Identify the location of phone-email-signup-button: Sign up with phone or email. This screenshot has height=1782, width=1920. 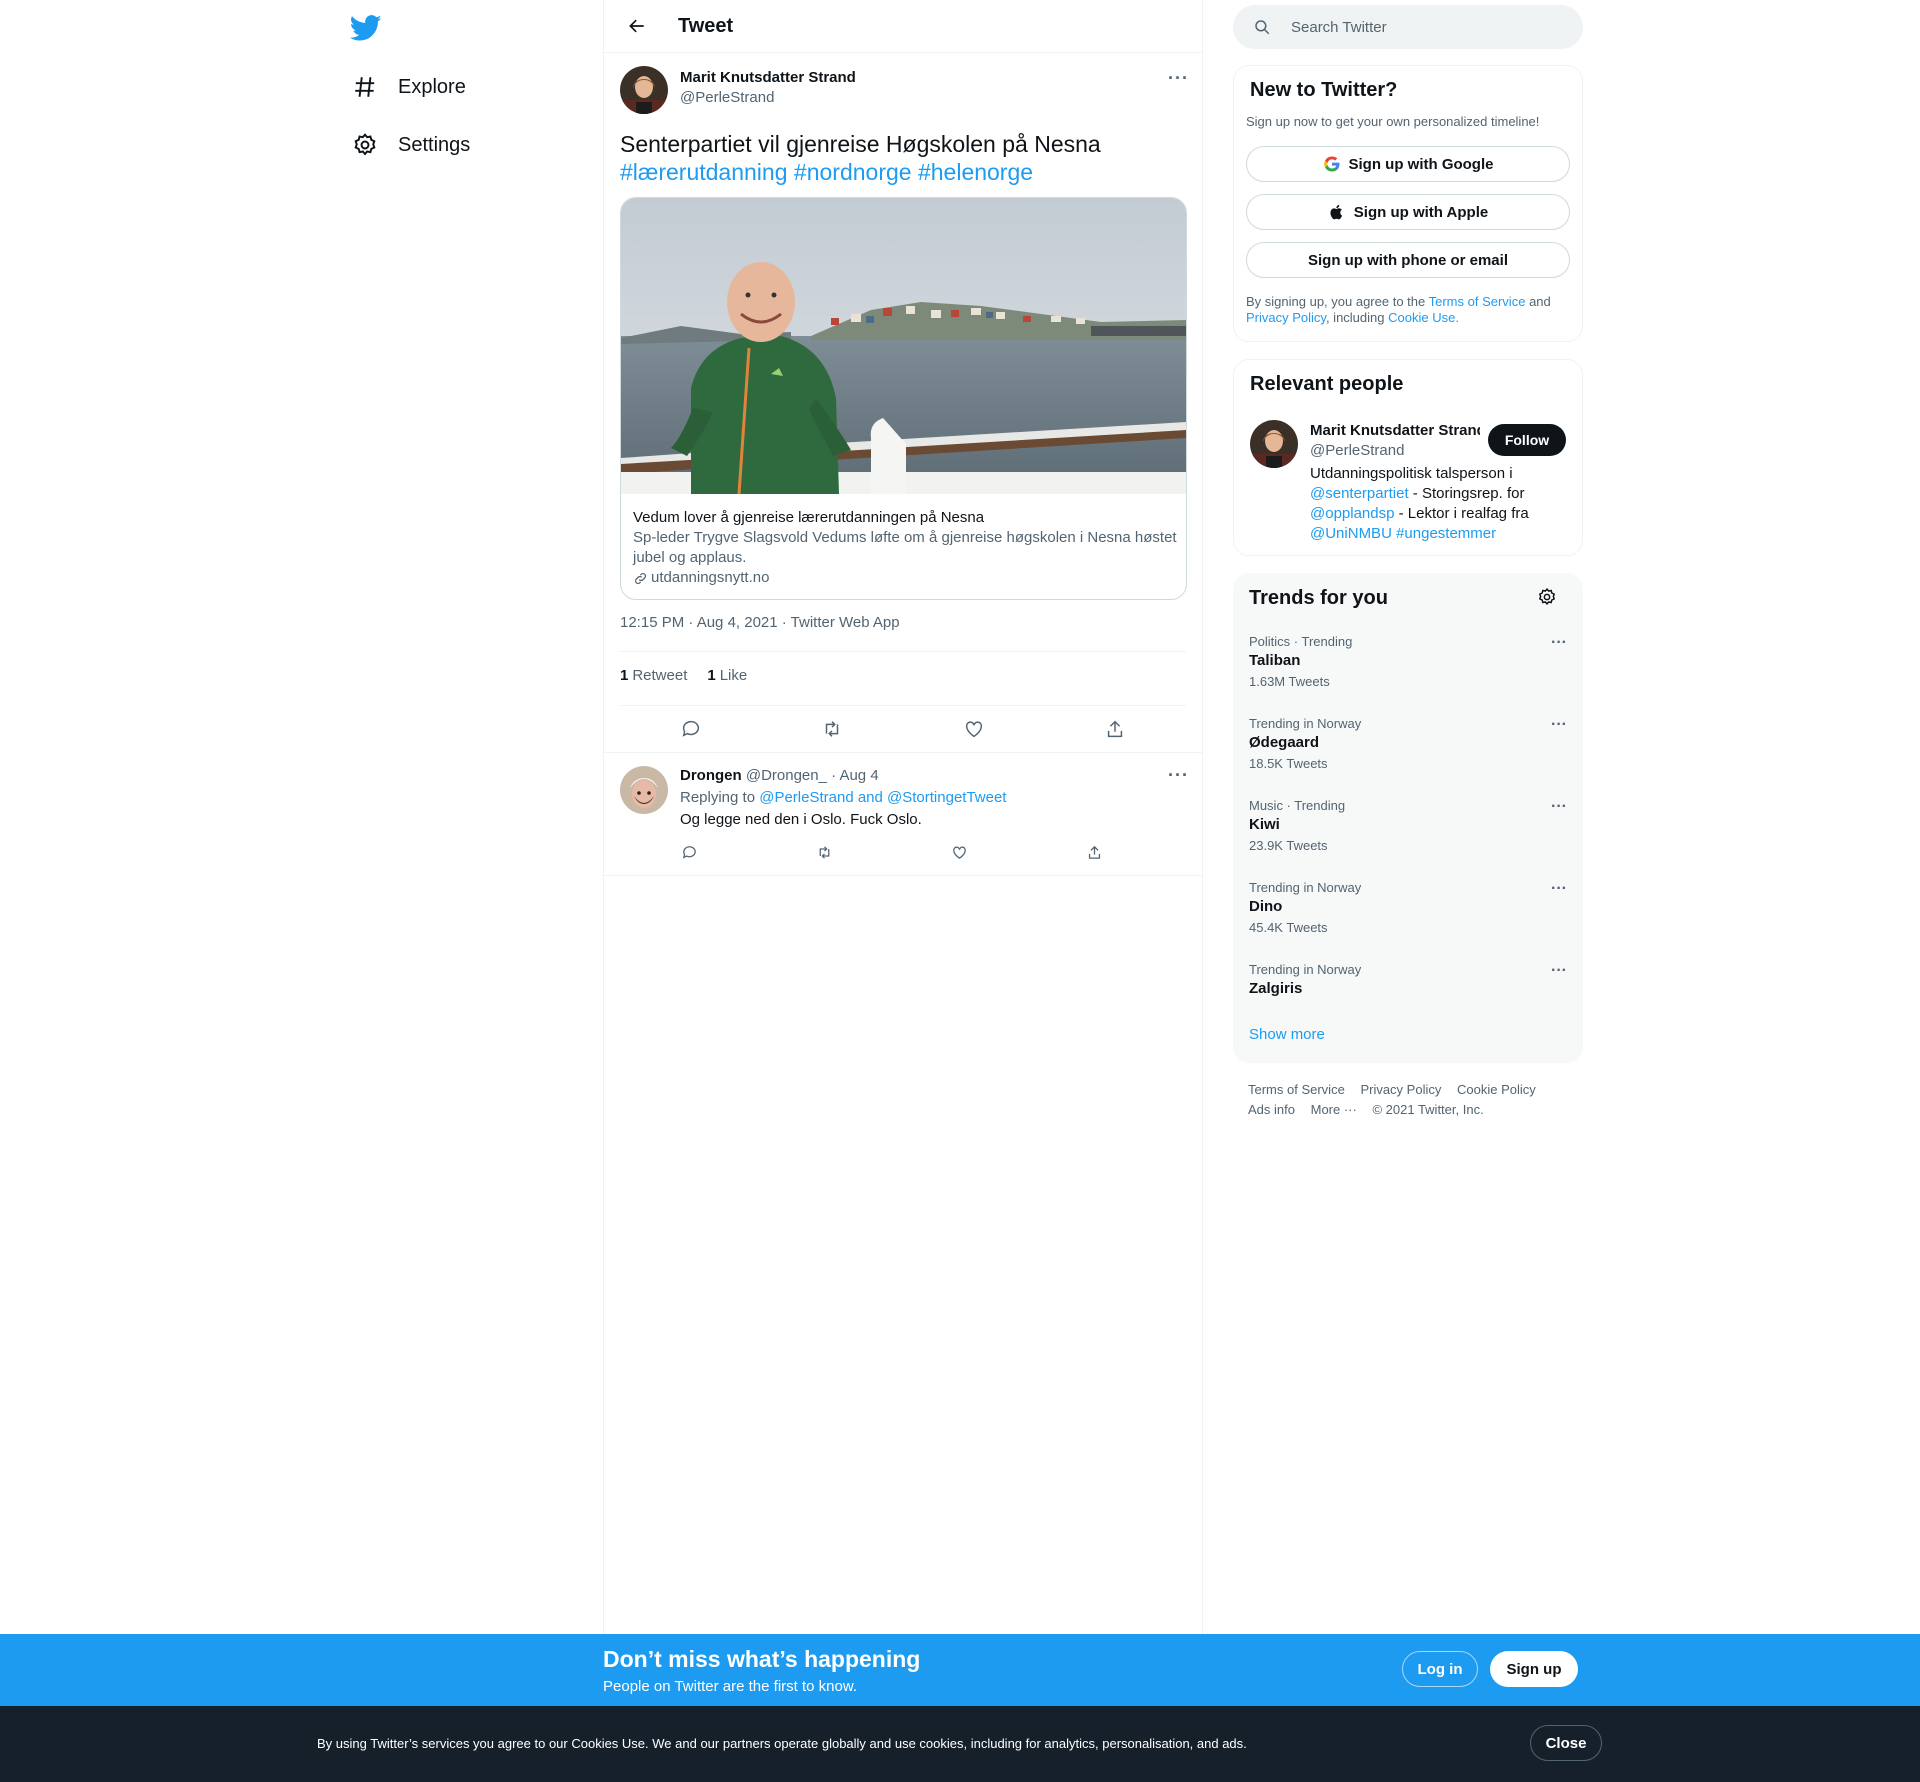
(1408, 260).